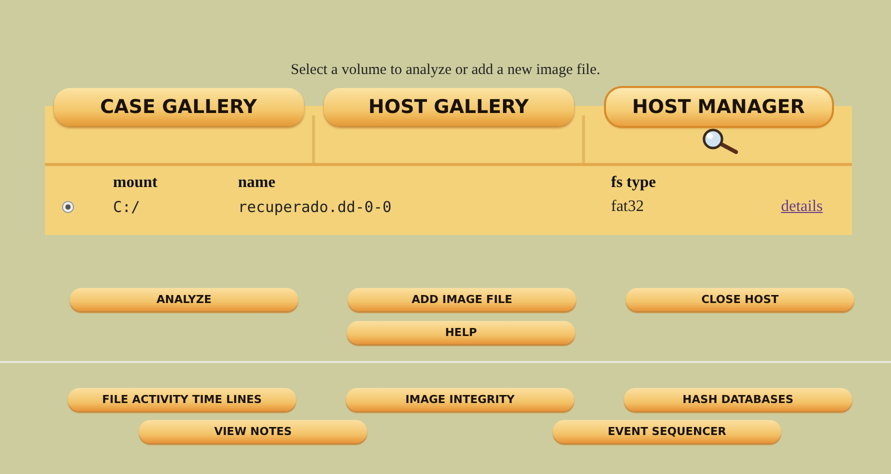 The height and width of the screenshot is (474, 891). I want to click on table-cell-text: fat32, so click(628, 207).